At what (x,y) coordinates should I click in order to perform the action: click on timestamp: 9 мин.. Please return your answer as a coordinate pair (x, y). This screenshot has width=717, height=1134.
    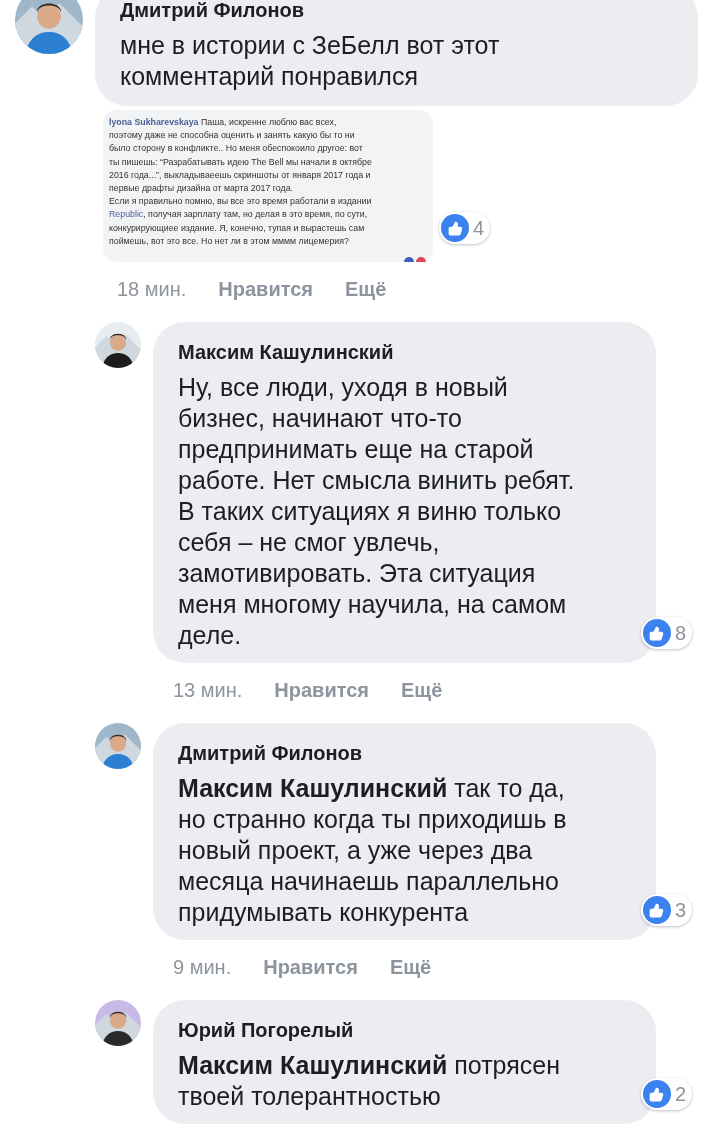
    Looking at the image, I should click on (202, 968).